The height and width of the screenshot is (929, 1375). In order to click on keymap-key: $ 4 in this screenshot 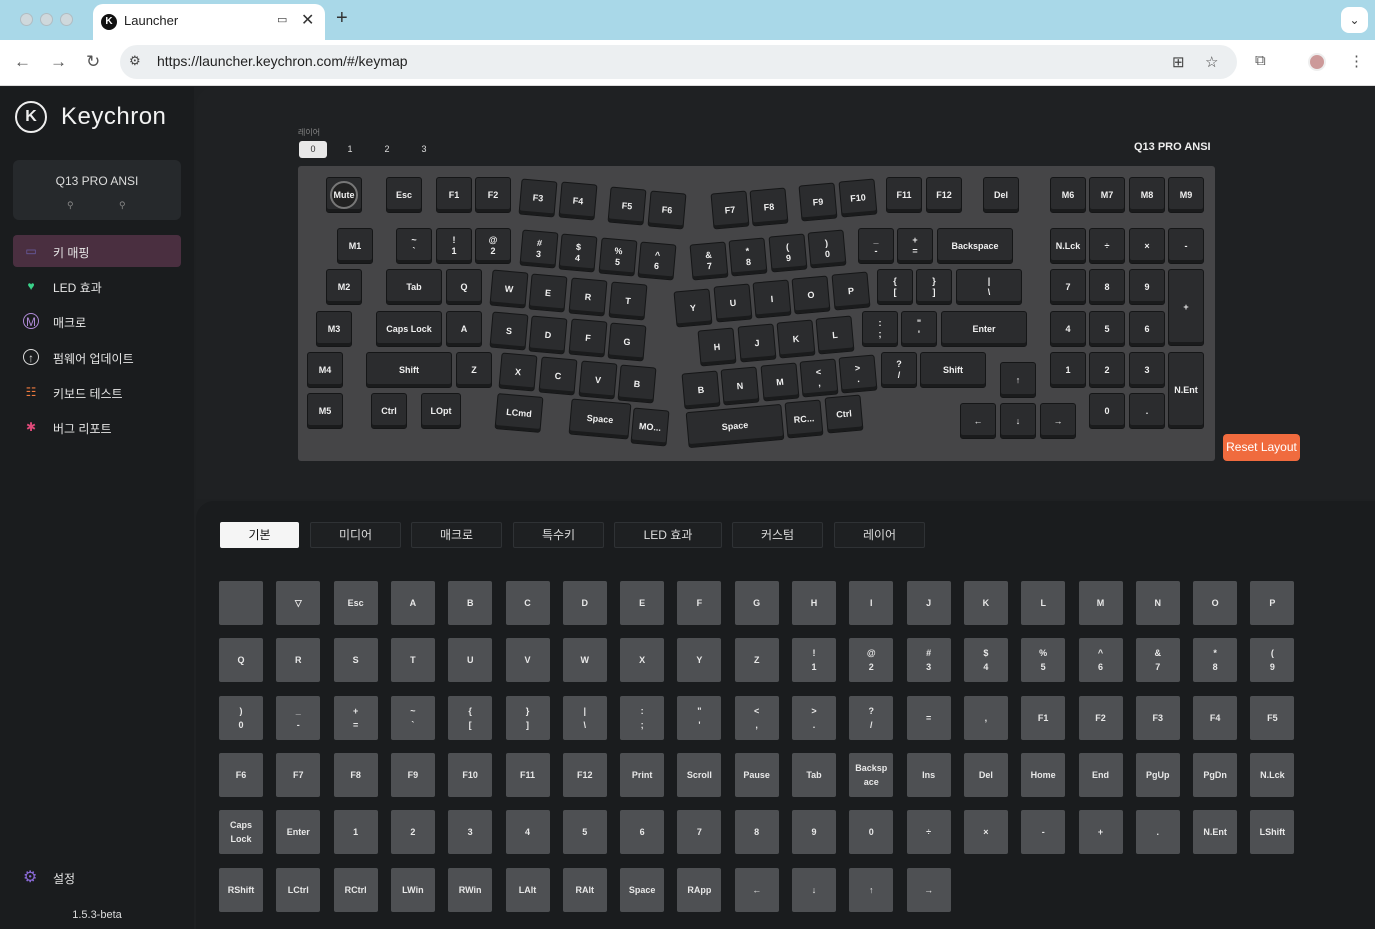, I will do `click(578, 253)`.